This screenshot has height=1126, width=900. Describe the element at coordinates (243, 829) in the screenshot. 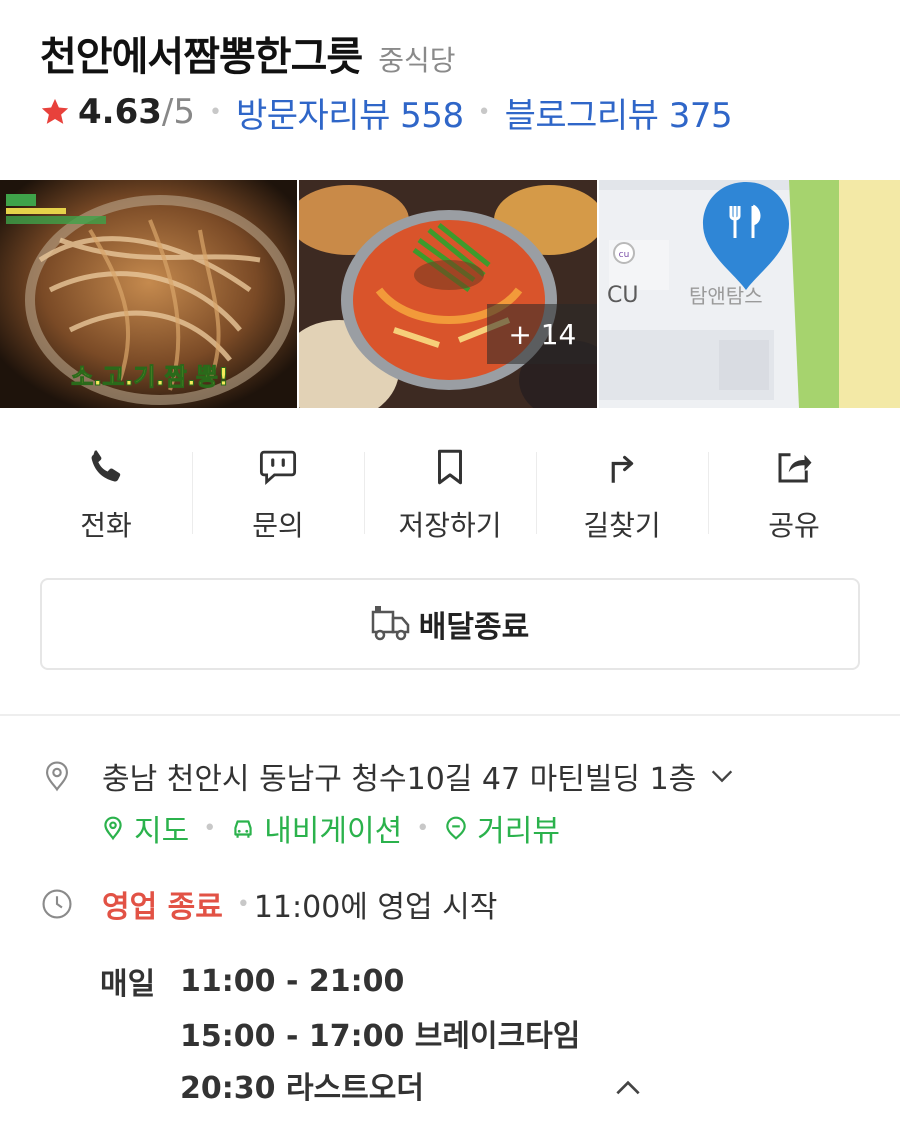

I see `car-icon` at that location.